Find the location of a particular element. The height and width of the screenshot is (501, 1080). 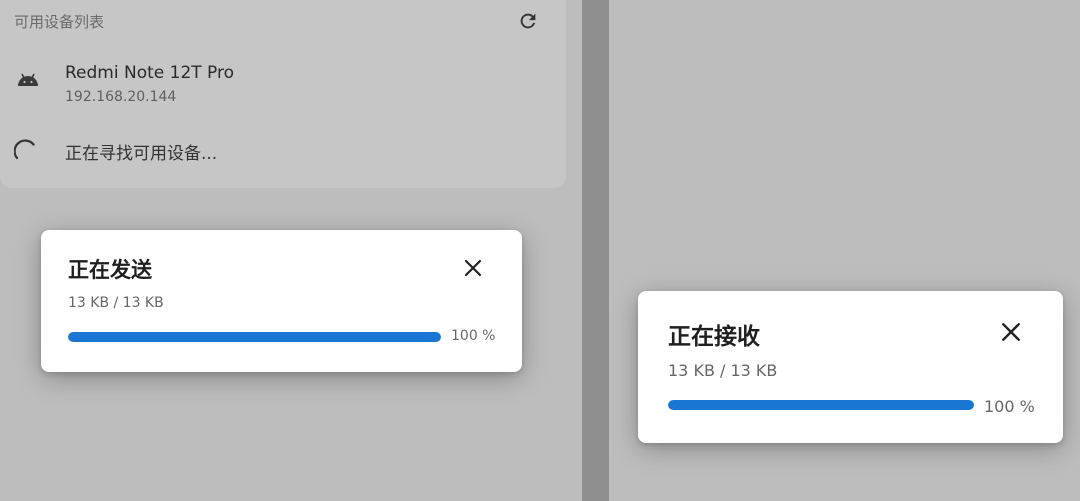

device-item: Redmi Note 12T Pro 192.168.20.144 is located at coordinates (283, 85).